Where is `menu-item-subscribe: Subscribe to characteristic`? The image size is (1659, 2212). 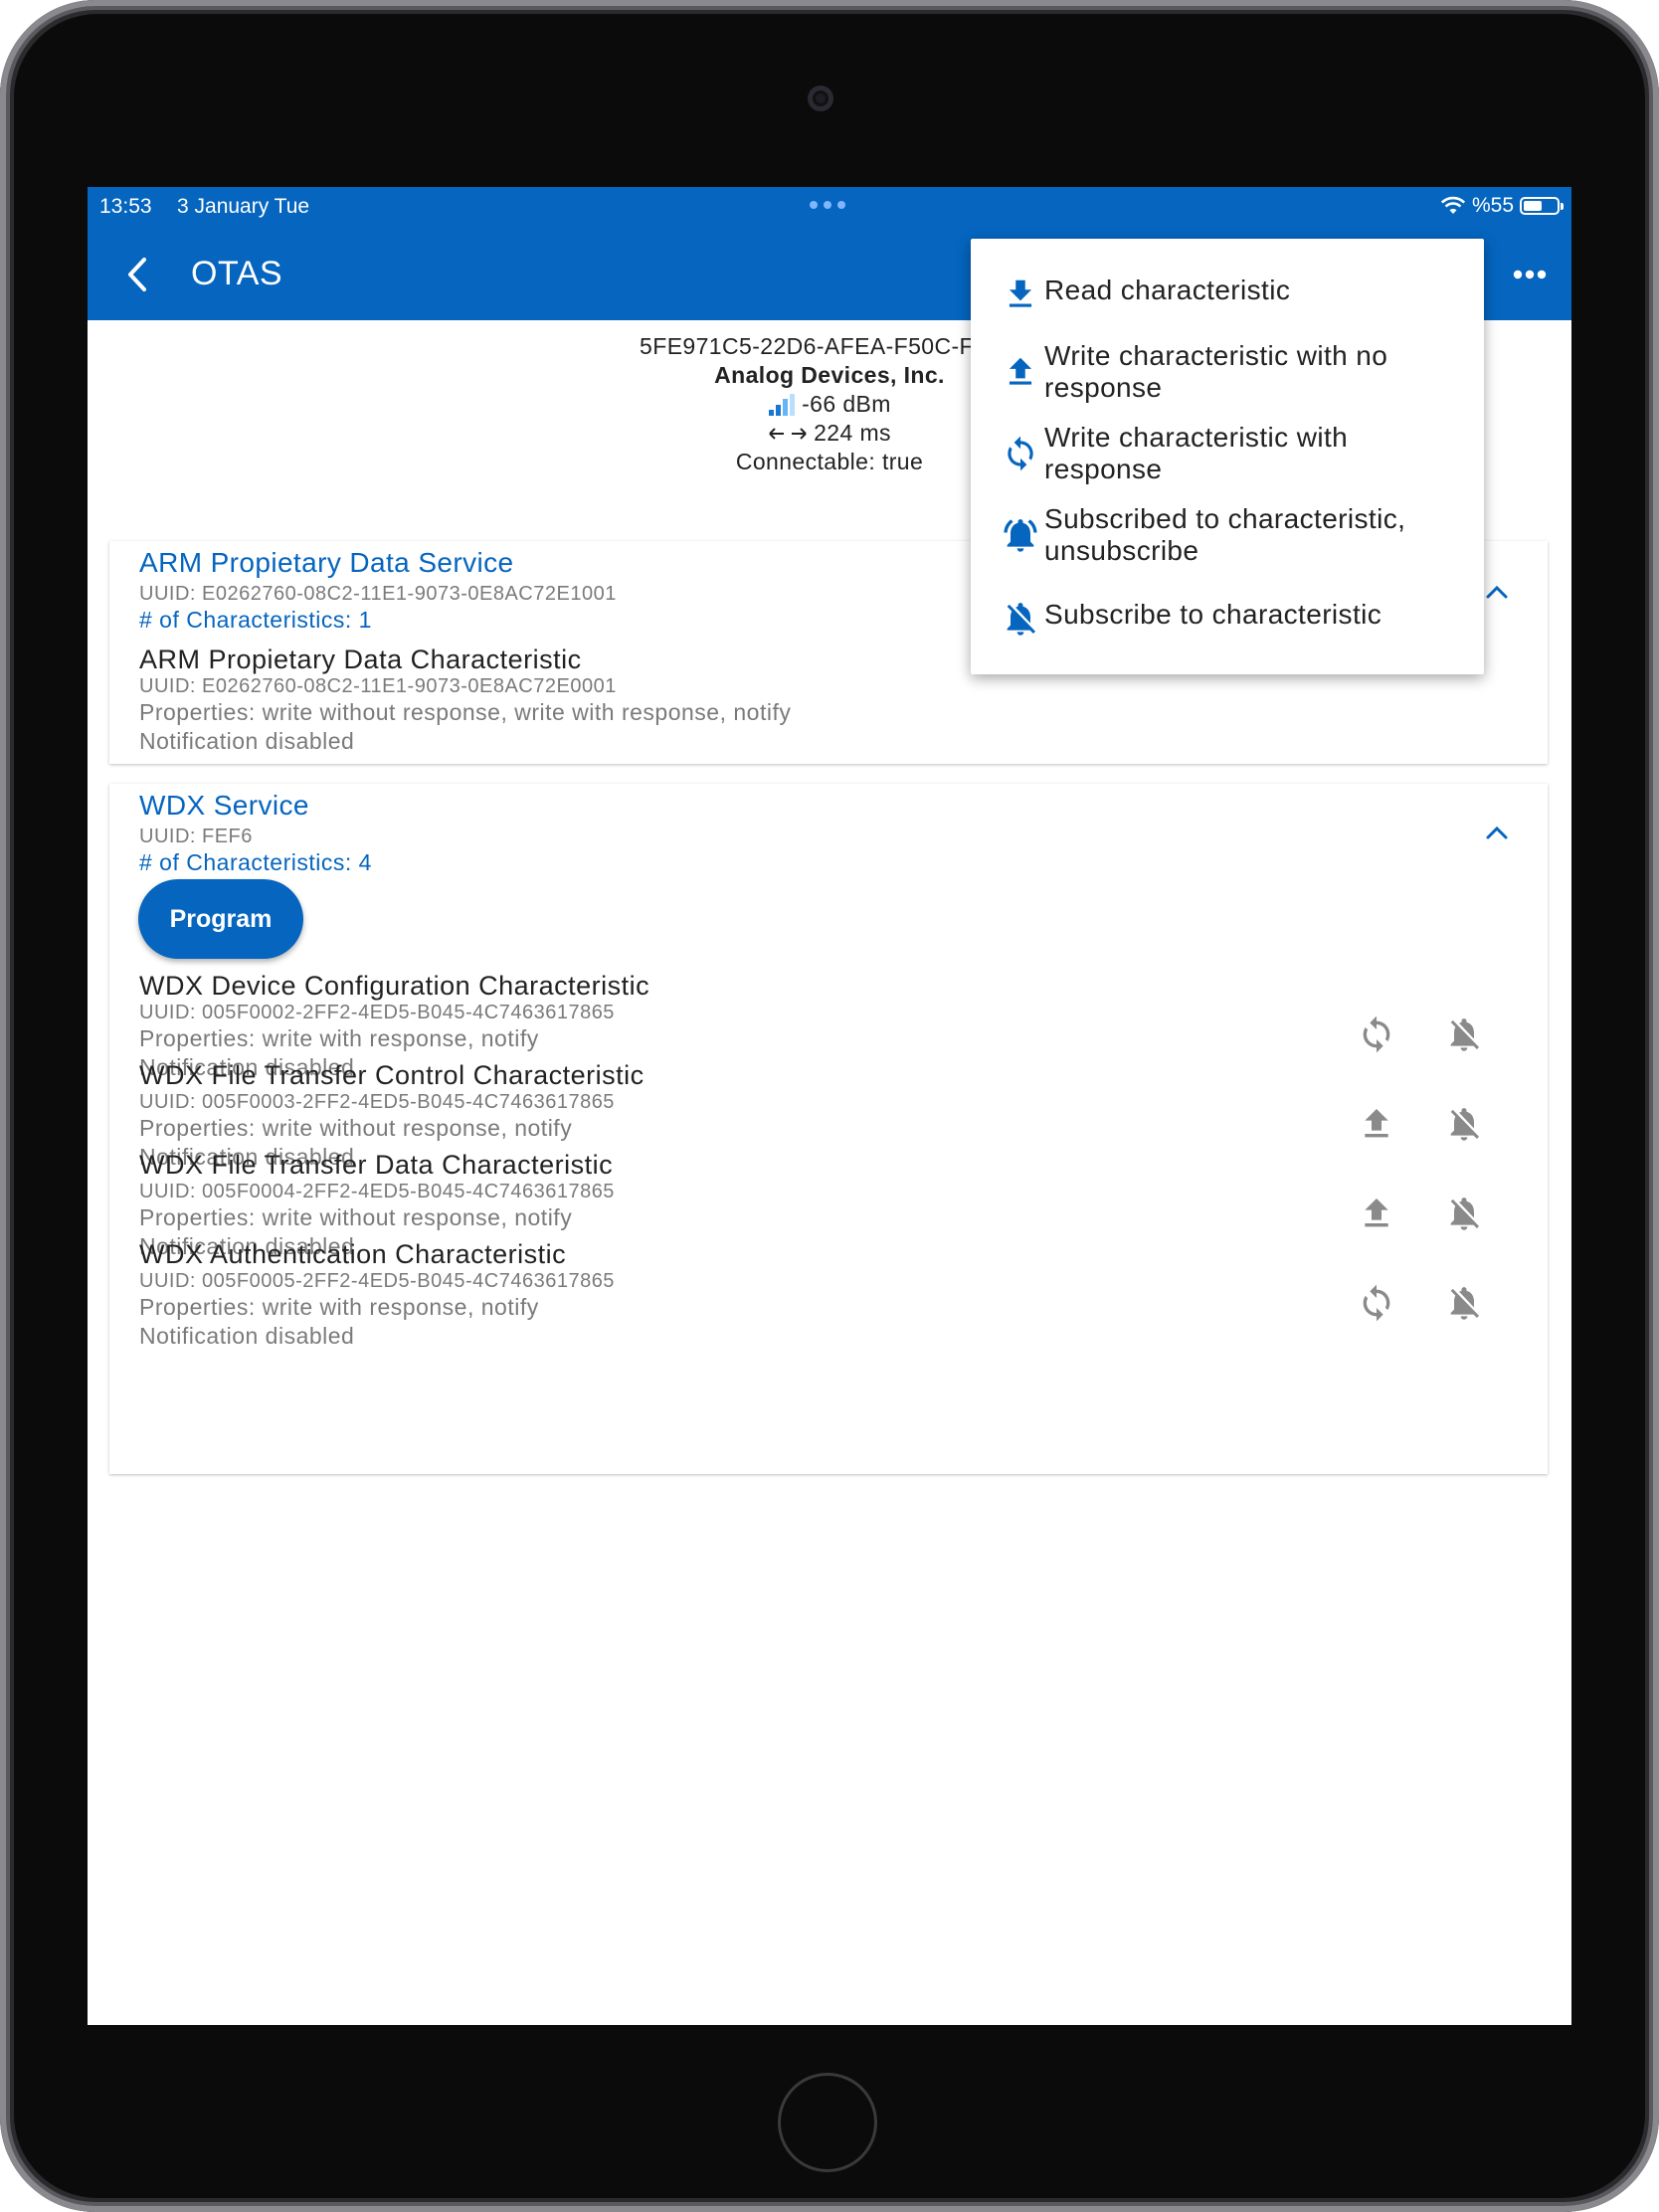
menu-item-subscribe: Subscribe to characteristic is located at coordinates (1234, 619).